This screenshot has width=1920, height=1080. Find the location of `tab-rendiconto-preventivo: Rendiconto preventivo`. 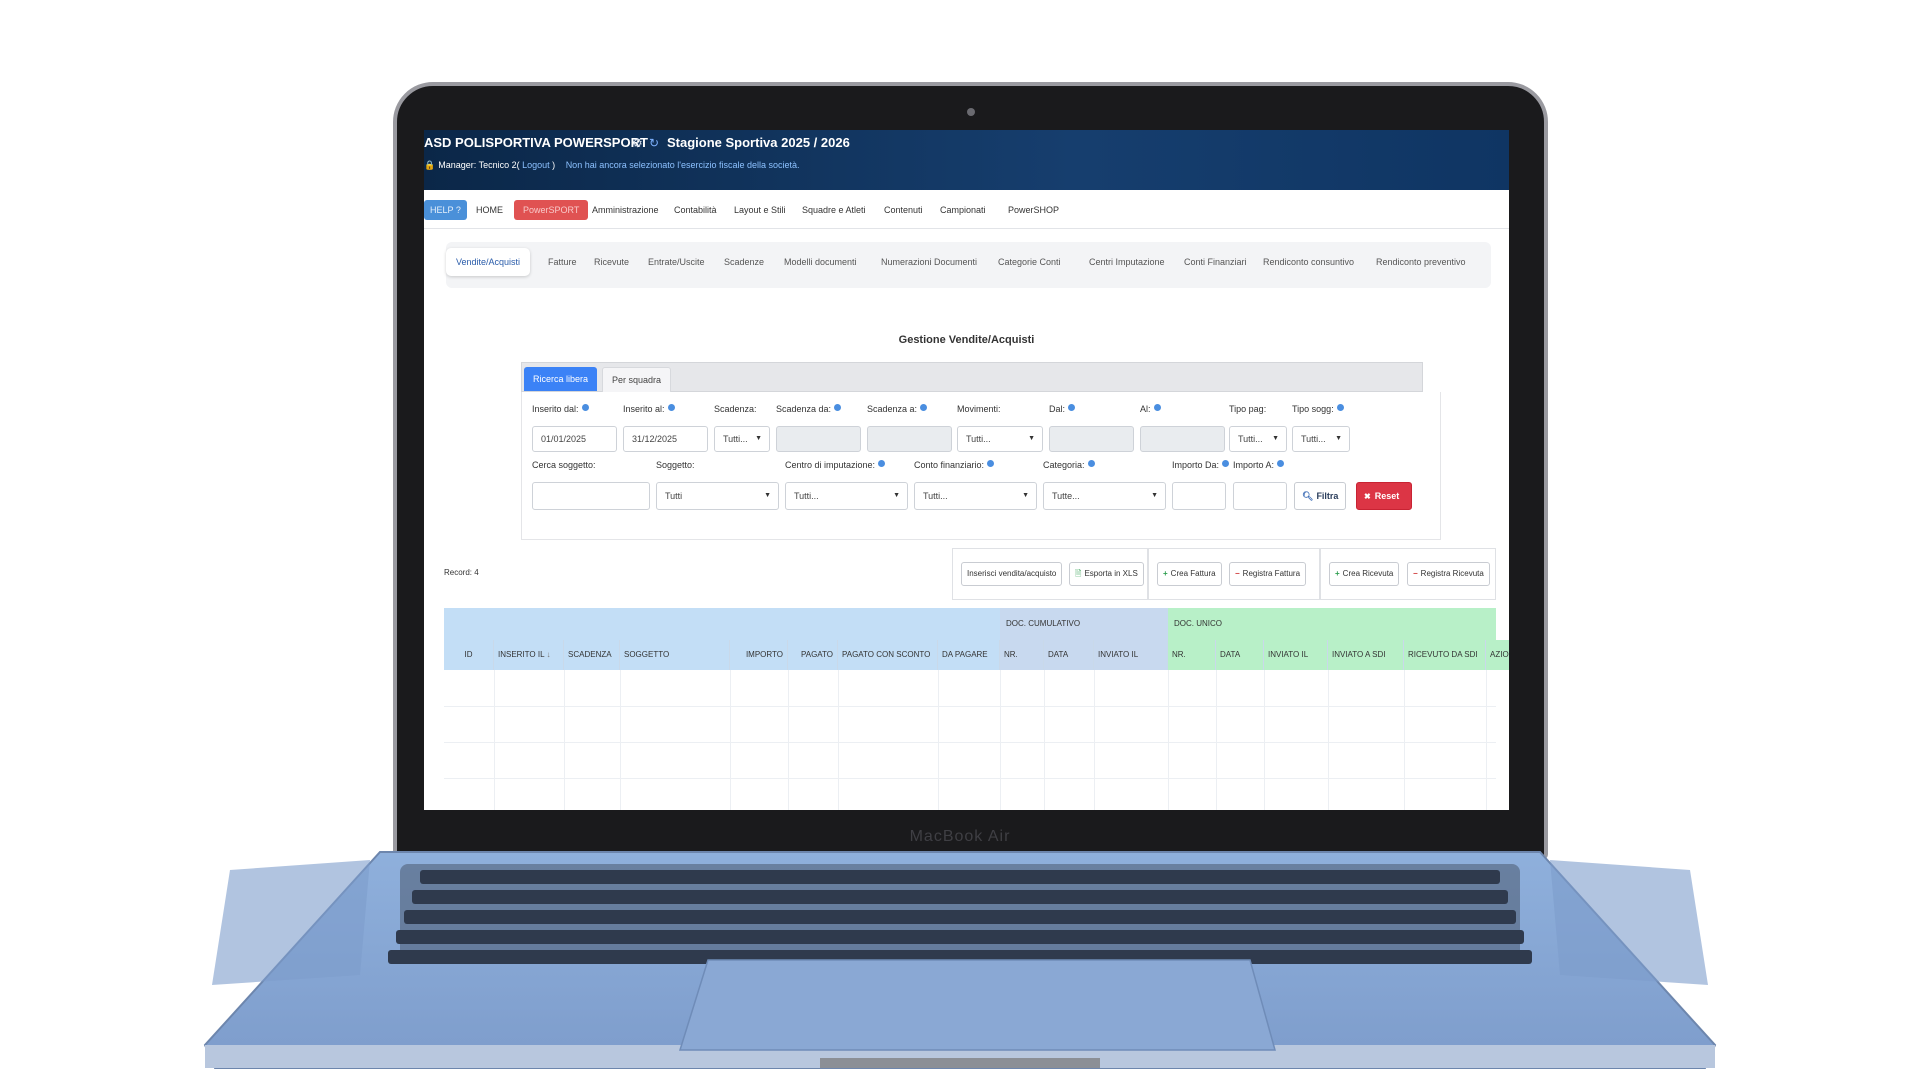

tab-rendiconto-preventivo: Rendiconto preventivo is located at coordinates (1421, 262).